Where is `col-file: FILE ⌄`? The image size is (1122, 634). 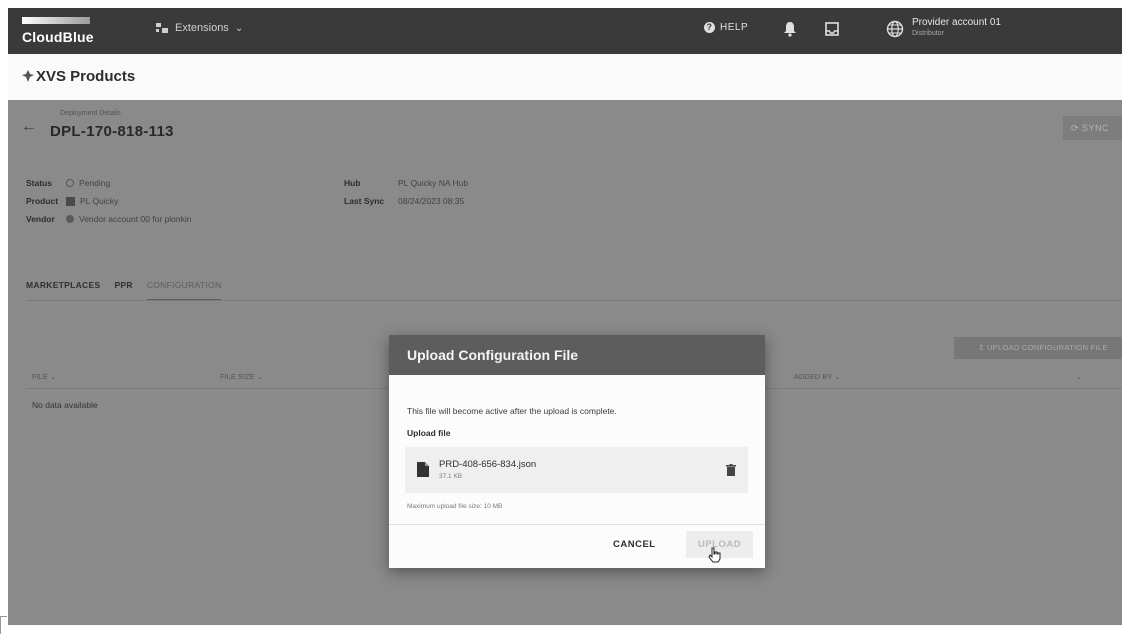 col-file: FILE ⌄ is located at coordinates (44, 376).